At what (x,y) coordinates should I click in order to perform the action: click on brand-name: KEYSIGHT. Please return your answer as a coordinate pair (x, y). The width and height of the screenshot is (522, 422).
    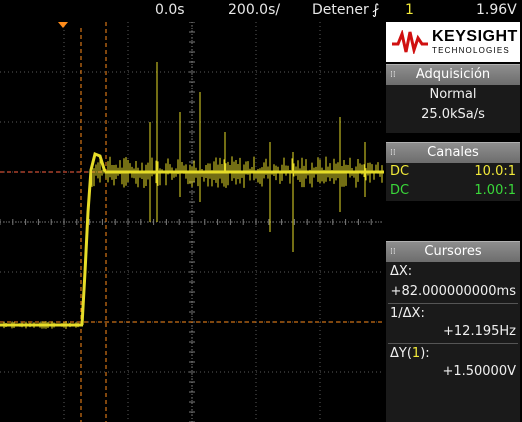
    Looking at the image, I should click on (475, 36).